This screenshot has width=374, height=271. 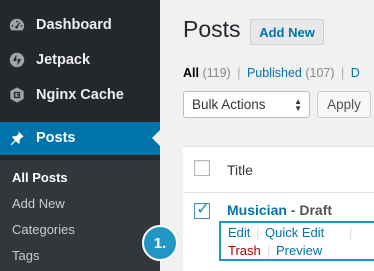 I want to click on submenu-item-tags: Tags, so click(x=25, y=255).